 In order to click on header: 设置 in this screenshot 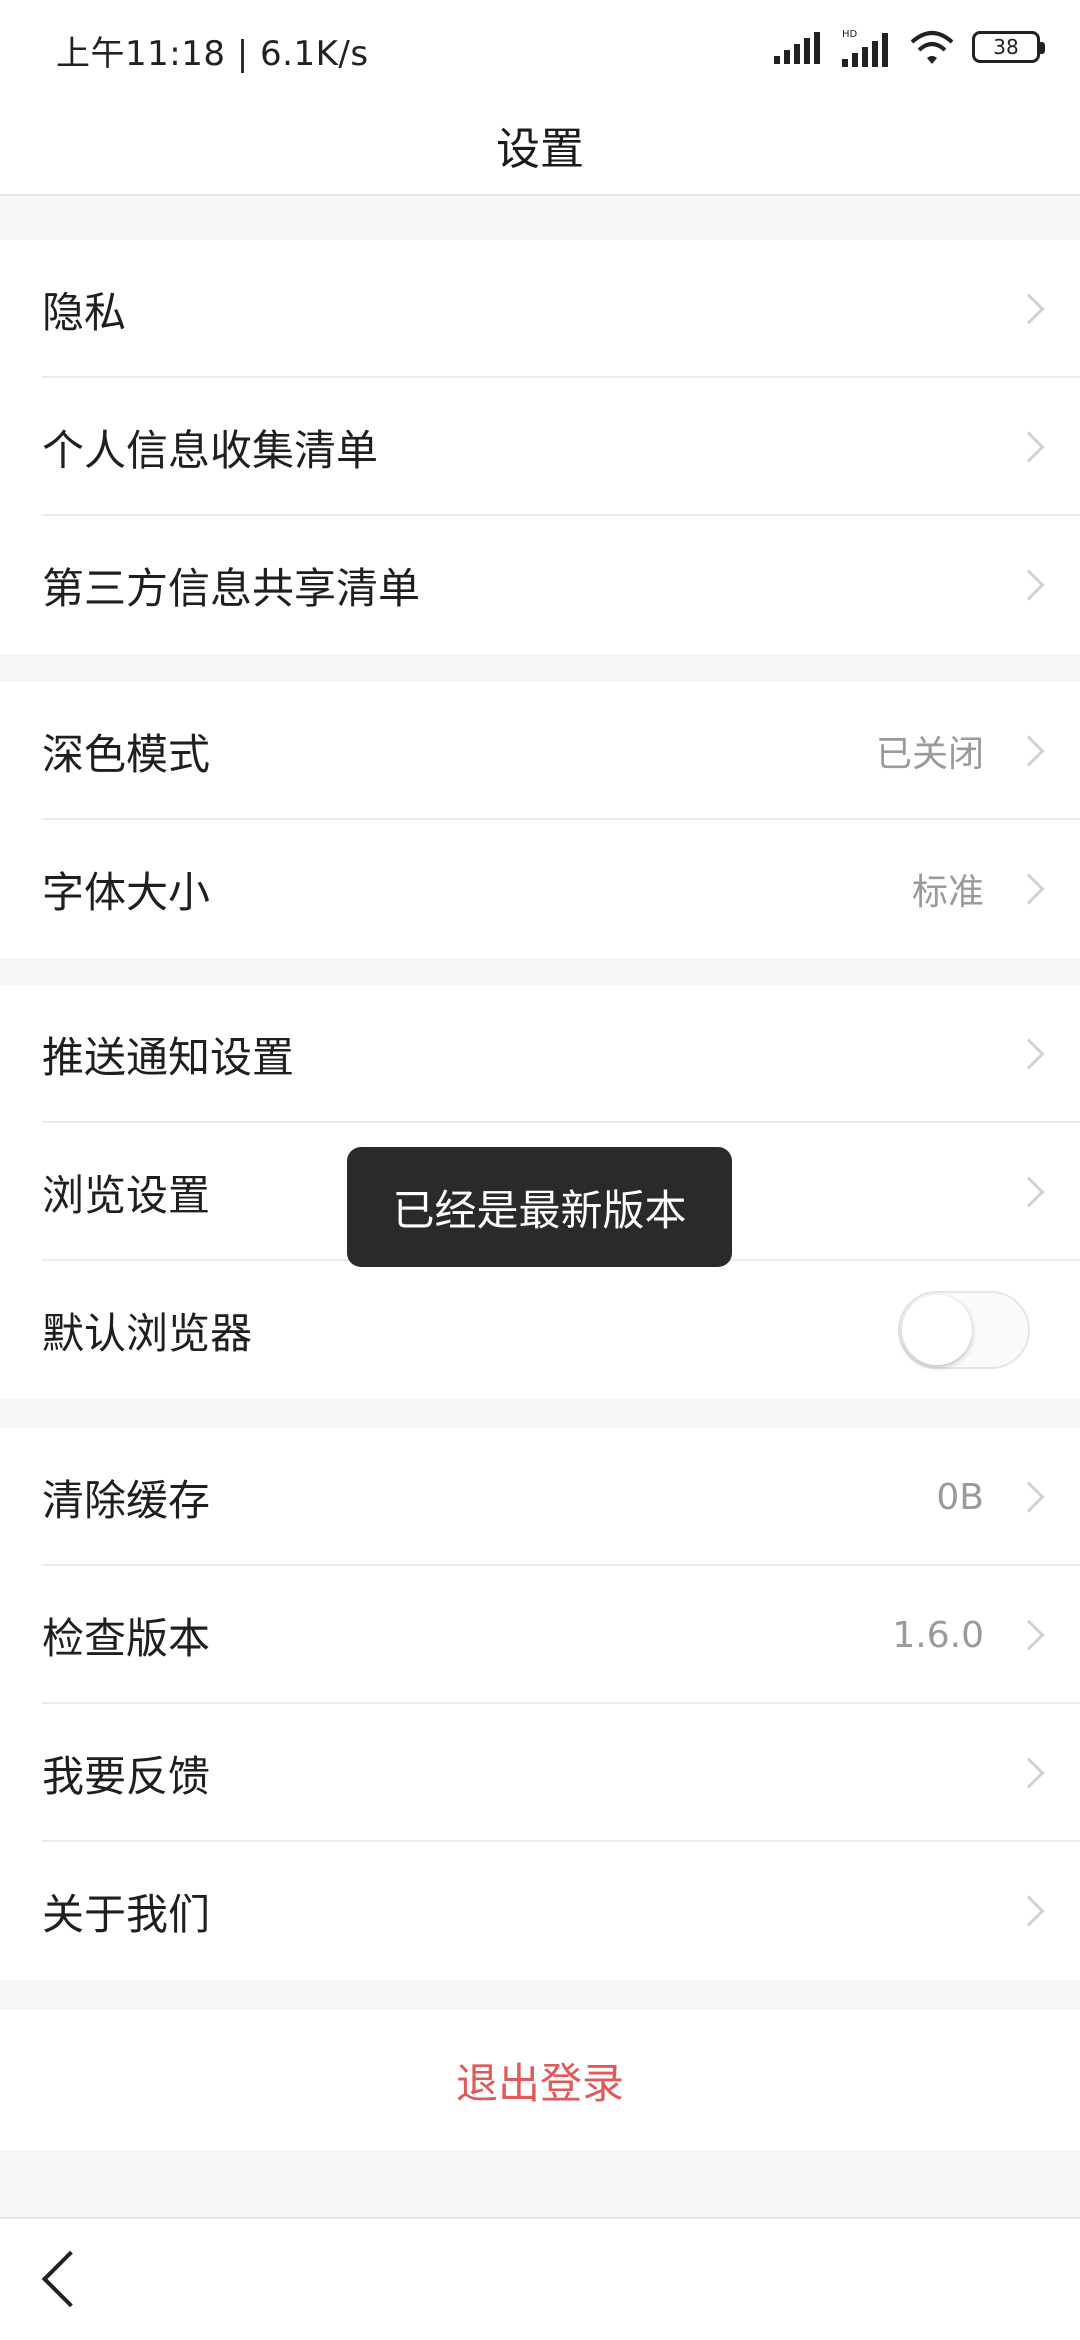, I will do `click(540, 146)`.